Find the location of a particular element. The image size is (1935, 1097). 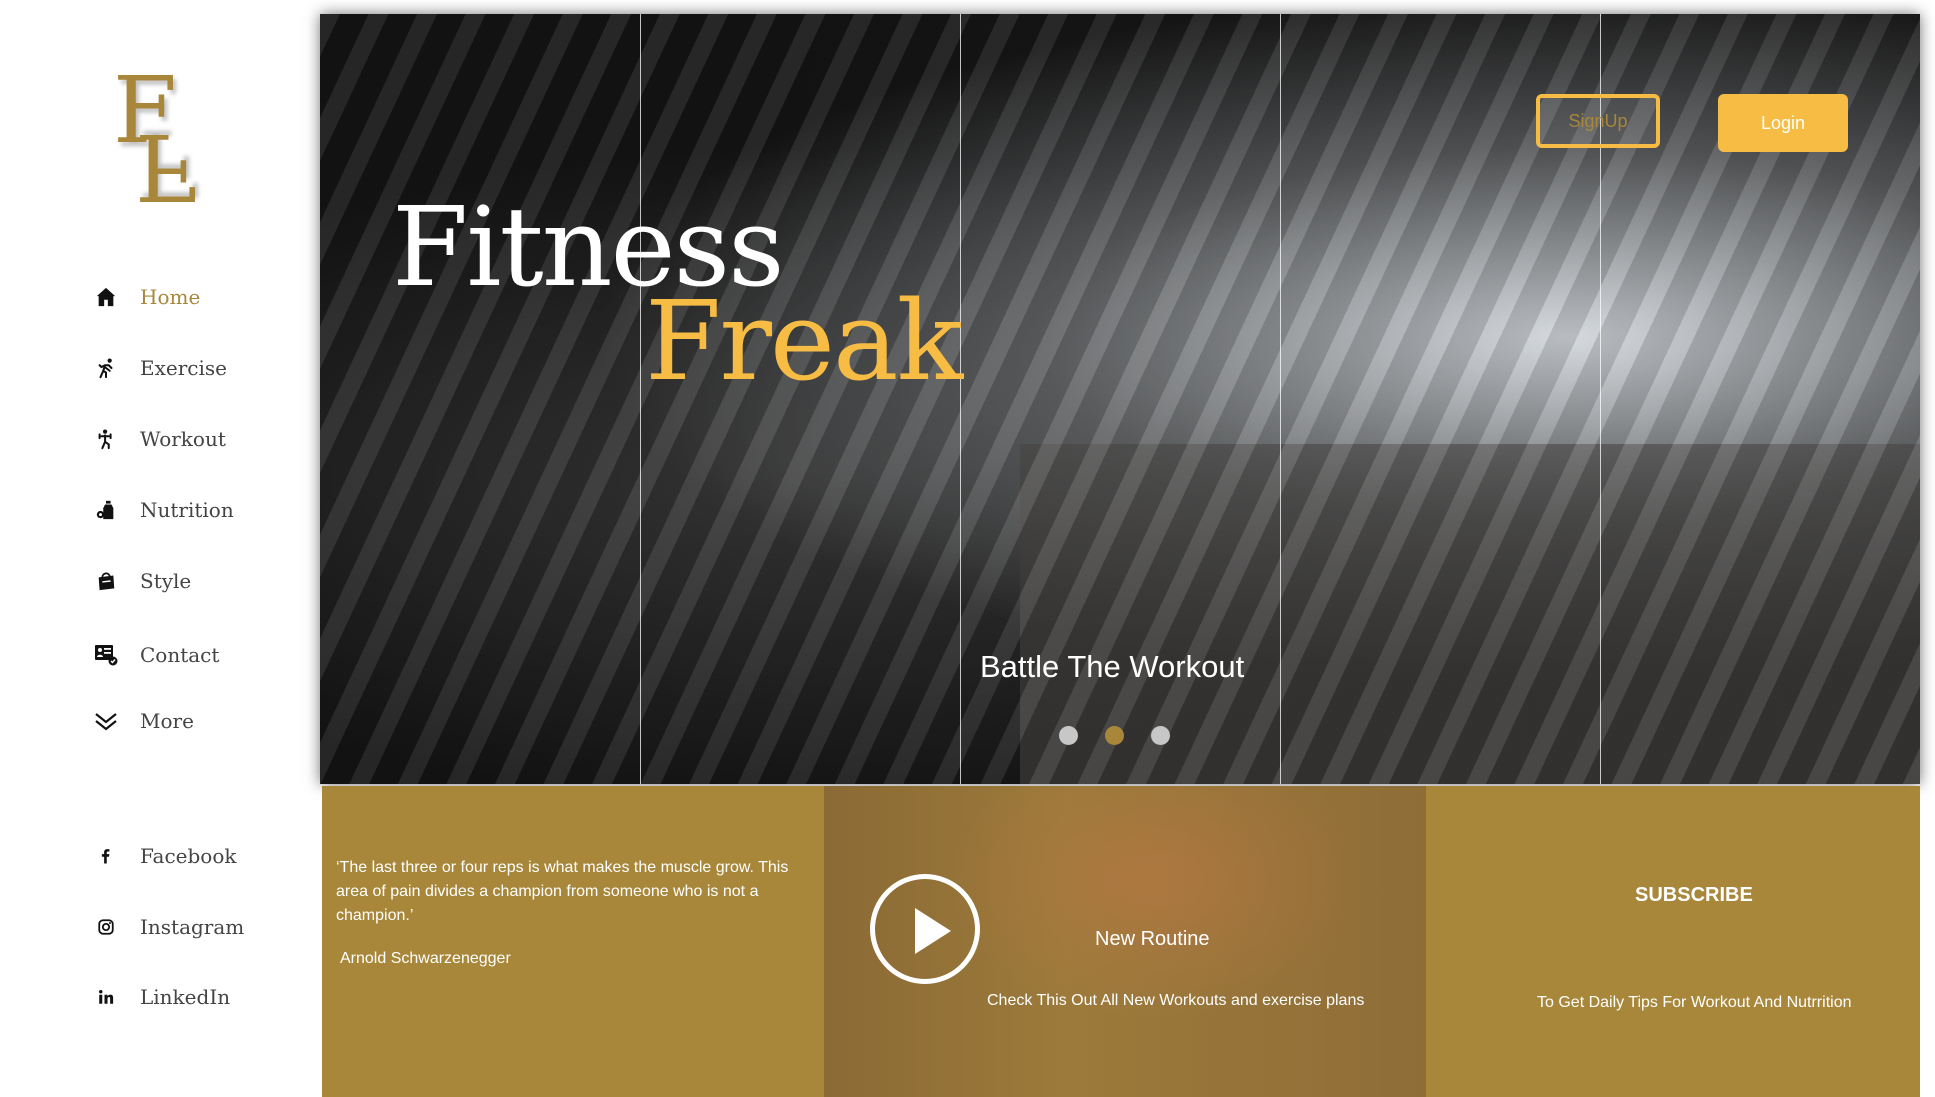

social-label: Facebook is located at coordinates (188, 856).